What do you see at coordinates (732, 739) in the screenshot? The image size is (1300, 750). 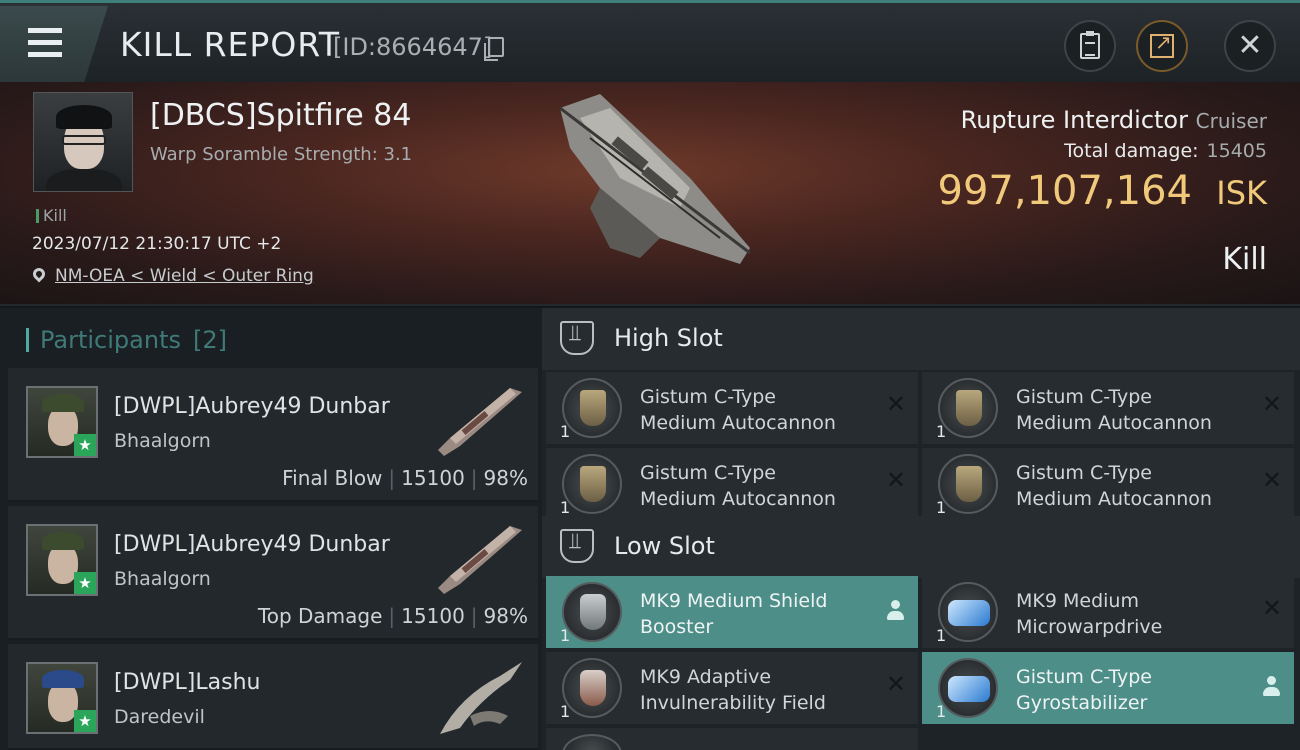 I see `module-item` at bounding box center [732, 739].